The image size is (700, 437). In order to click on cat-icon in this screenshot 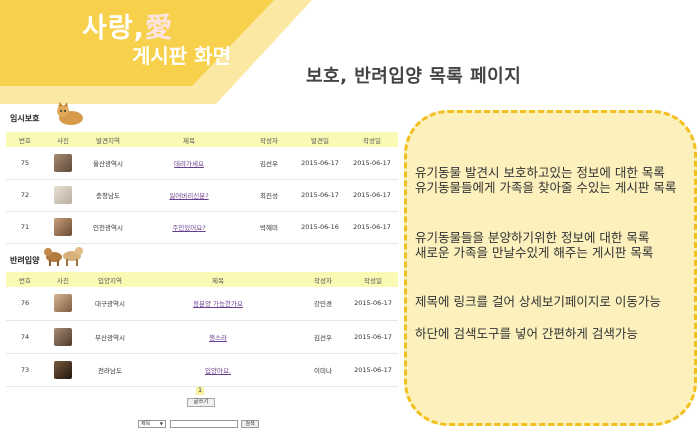, I will do `click(70, 113)`.